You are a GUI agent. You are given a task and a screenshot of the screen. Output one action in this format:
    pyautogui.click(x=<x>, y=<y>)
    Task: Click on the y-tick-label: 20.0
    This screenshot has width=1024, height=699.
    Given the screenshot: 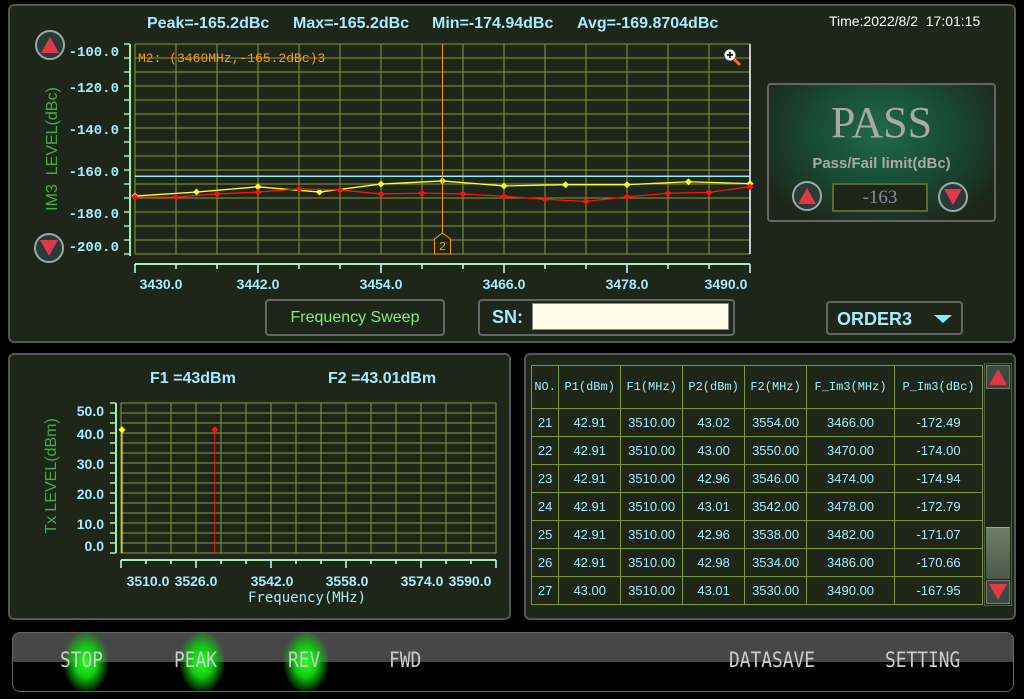 What is the action you would take?
    pyautogui.click(x=90, y=494)
    